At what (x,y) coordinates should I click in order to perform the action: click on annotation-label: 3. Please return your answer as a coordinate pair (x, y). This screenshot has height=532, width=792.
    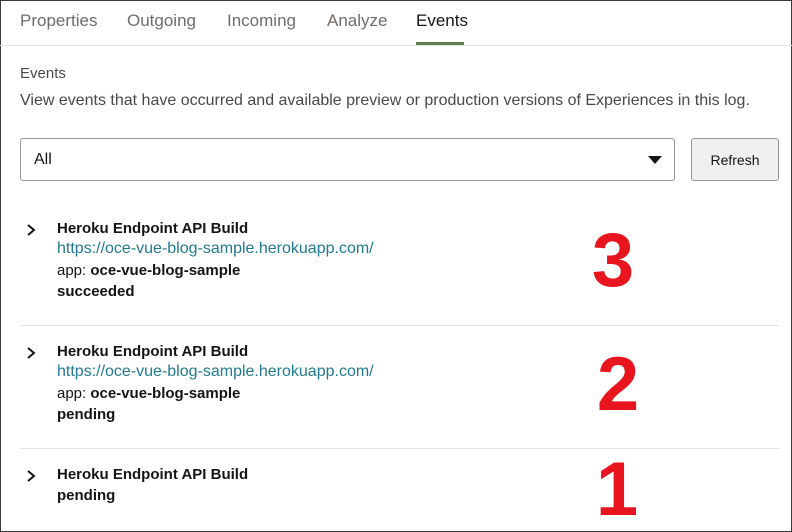
    Looking at the image, I should click on (613, 257).